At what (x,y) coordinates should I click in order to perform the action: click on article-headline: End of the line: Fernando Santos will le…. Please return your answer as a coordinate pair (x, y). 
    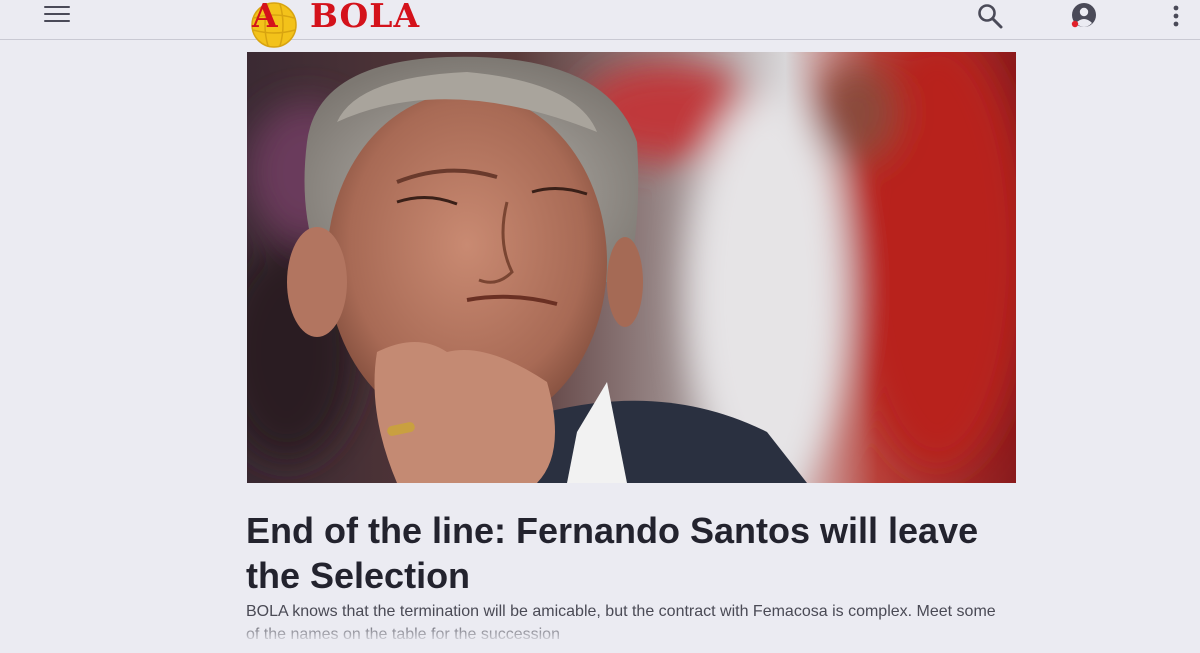
    Looking at the image, I should click on (626, 553).